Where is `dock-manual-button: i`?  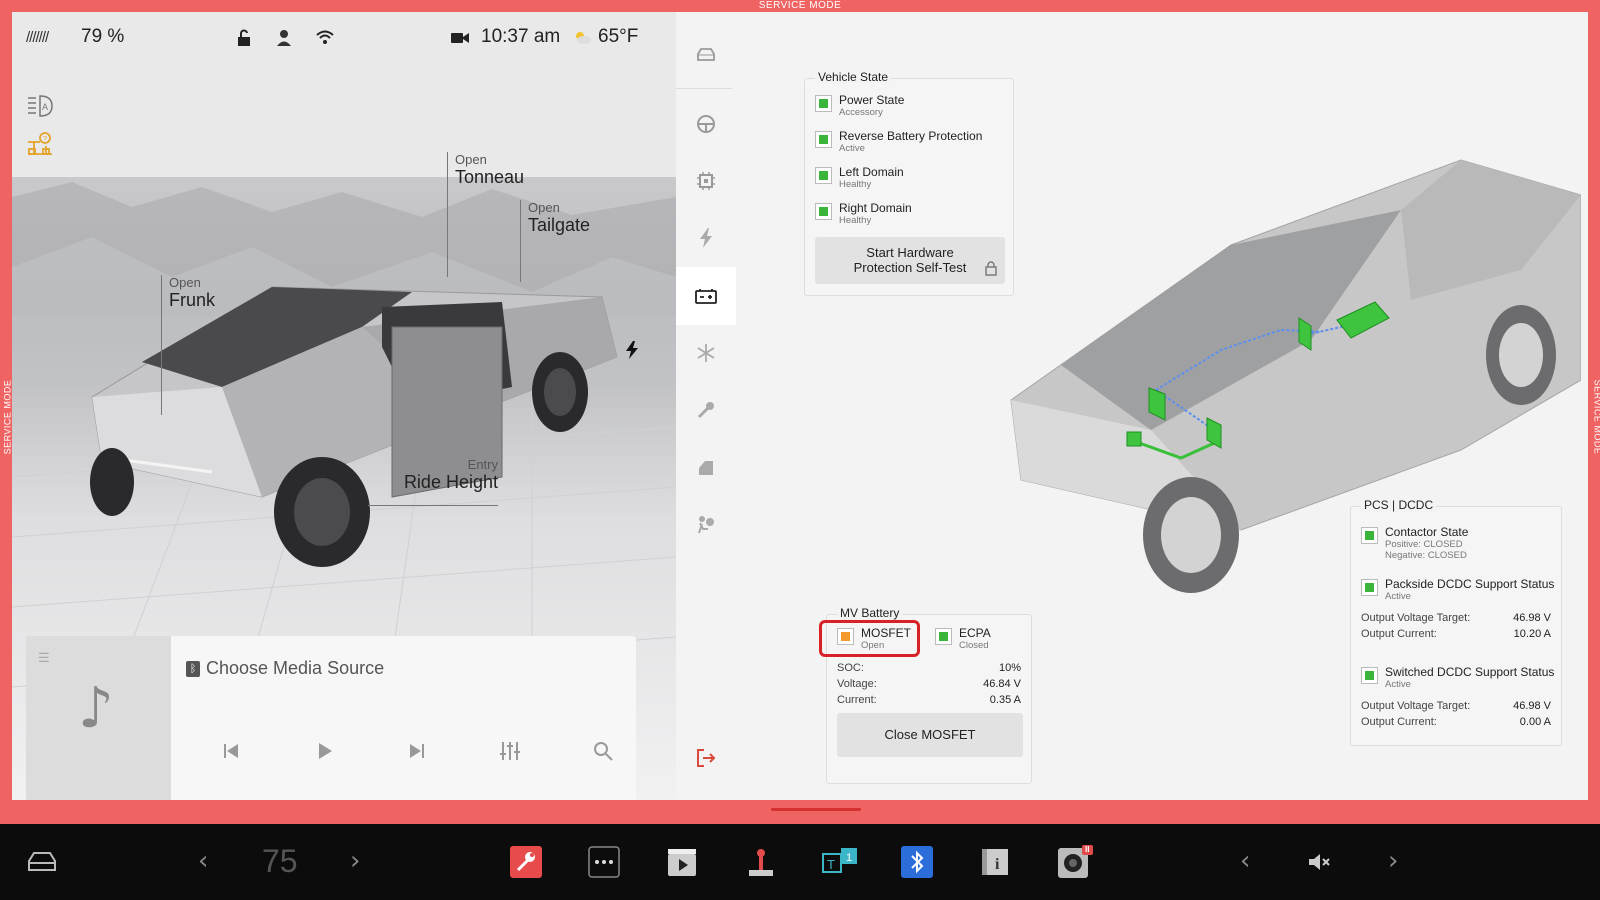 dock-manual-button: i is located at coordinates (995, 862).